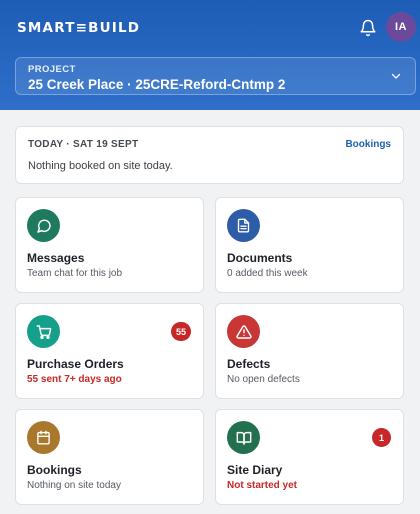 This screenshot has width=420, height=514. I want to click on card-subtitle: Nothing on site today, so click(74, 485).